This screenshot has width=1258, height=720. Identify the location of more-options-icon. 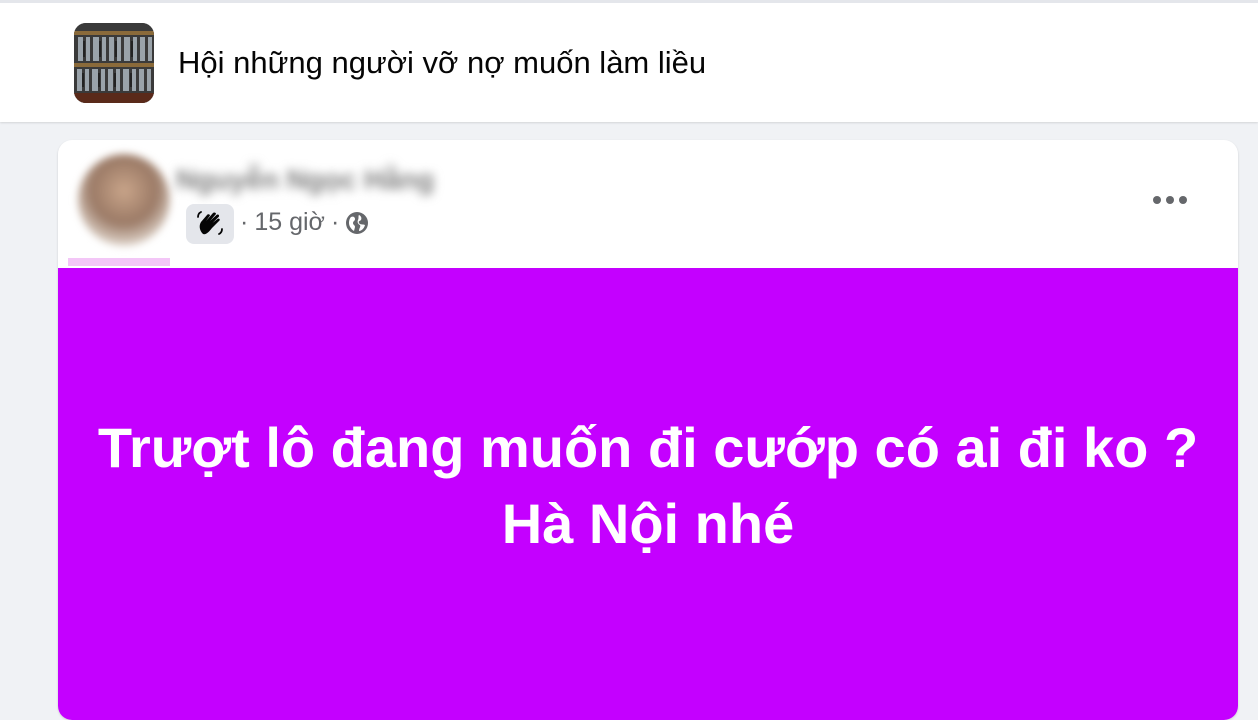
(1170, 200).